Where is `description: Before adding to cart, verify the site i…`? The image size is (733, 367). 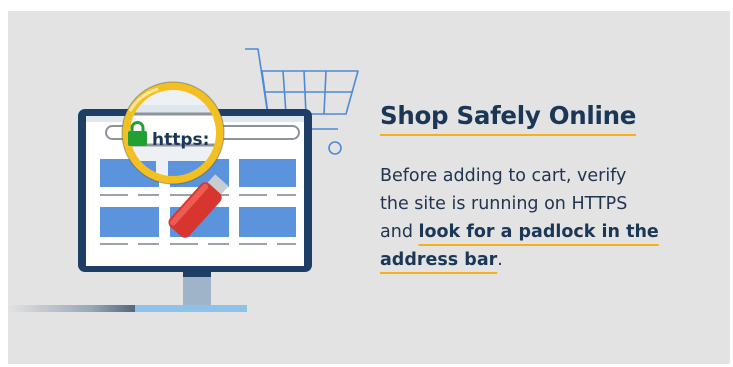 description: Before adding to cart, verify the site i… is located at coordinates (545, 218).